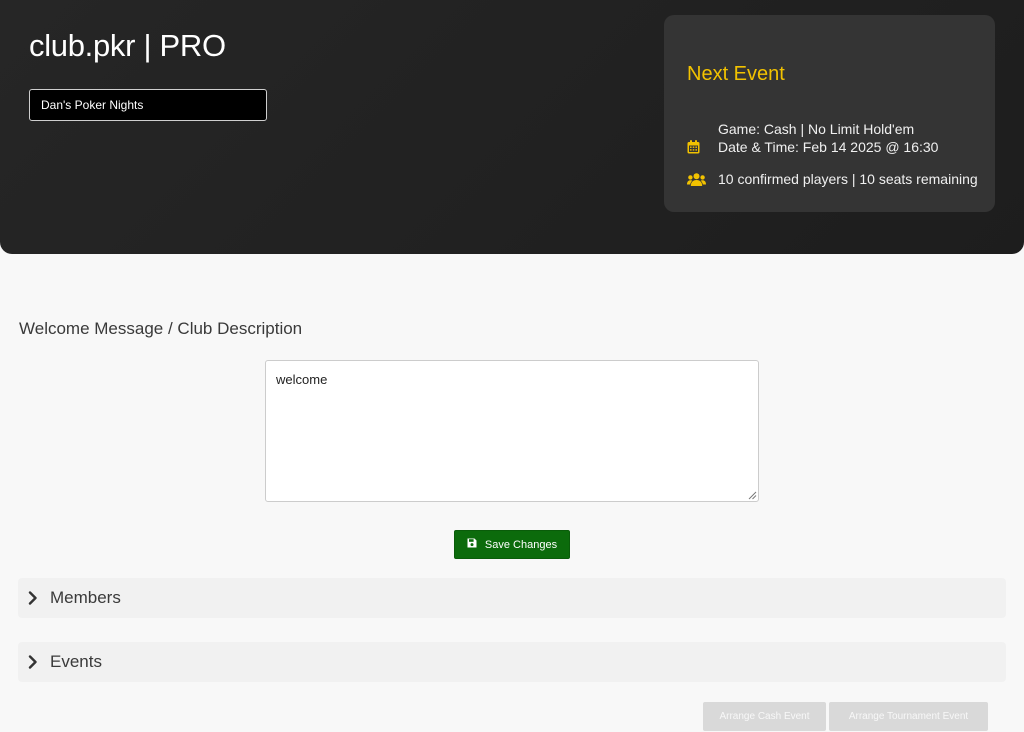 This screenshot has height=732, width=1024. What do you see at coordinates (161, 328) in the screenshot?
I see `welcome-section-label: Welcome Message / Club Description` at bounding box center [161, 328].